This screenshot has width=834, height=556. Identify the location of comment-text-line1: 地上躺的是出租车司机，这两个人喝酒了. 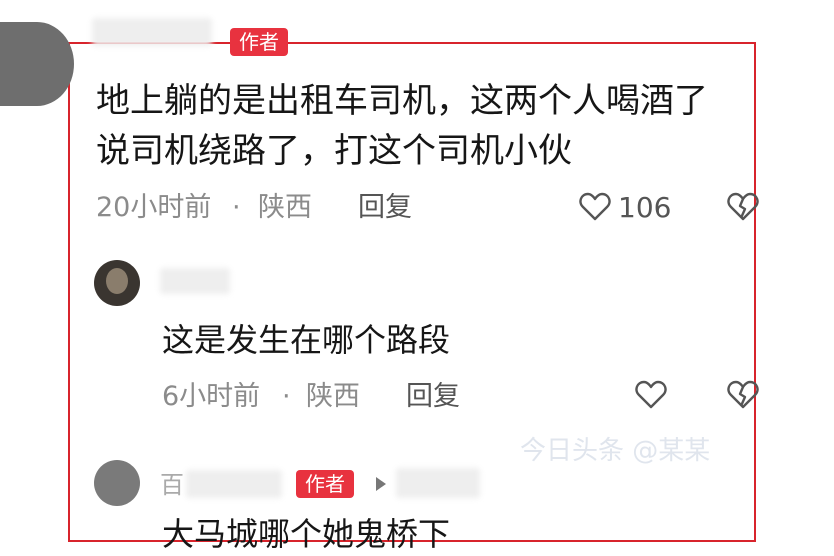
(402, 101).